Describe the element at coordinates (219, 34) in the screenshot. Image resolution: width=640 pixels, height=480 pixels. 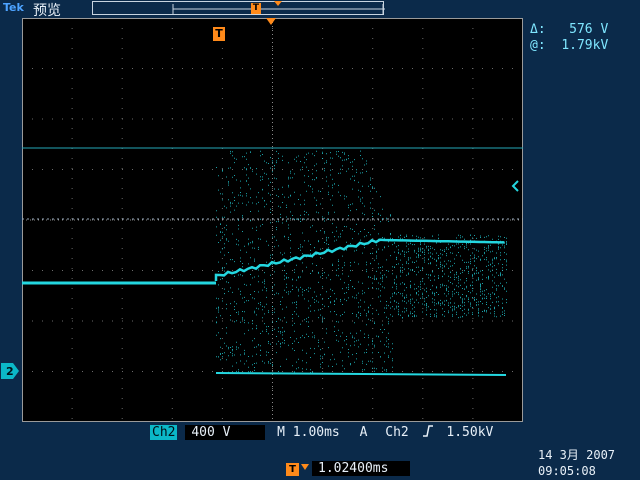
I see `trigger-position-marker: T` at that location.